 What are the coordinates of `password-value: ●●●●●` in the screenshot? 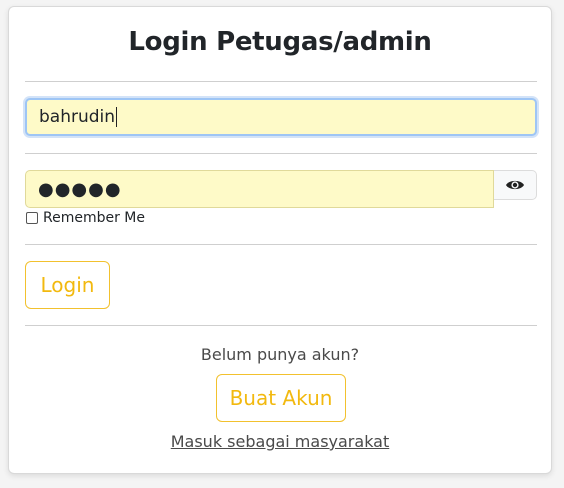 It's located at (80, 189).